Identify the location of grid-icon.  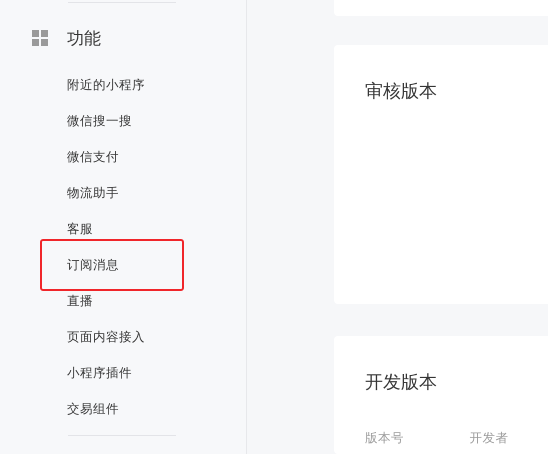
(40, 38).